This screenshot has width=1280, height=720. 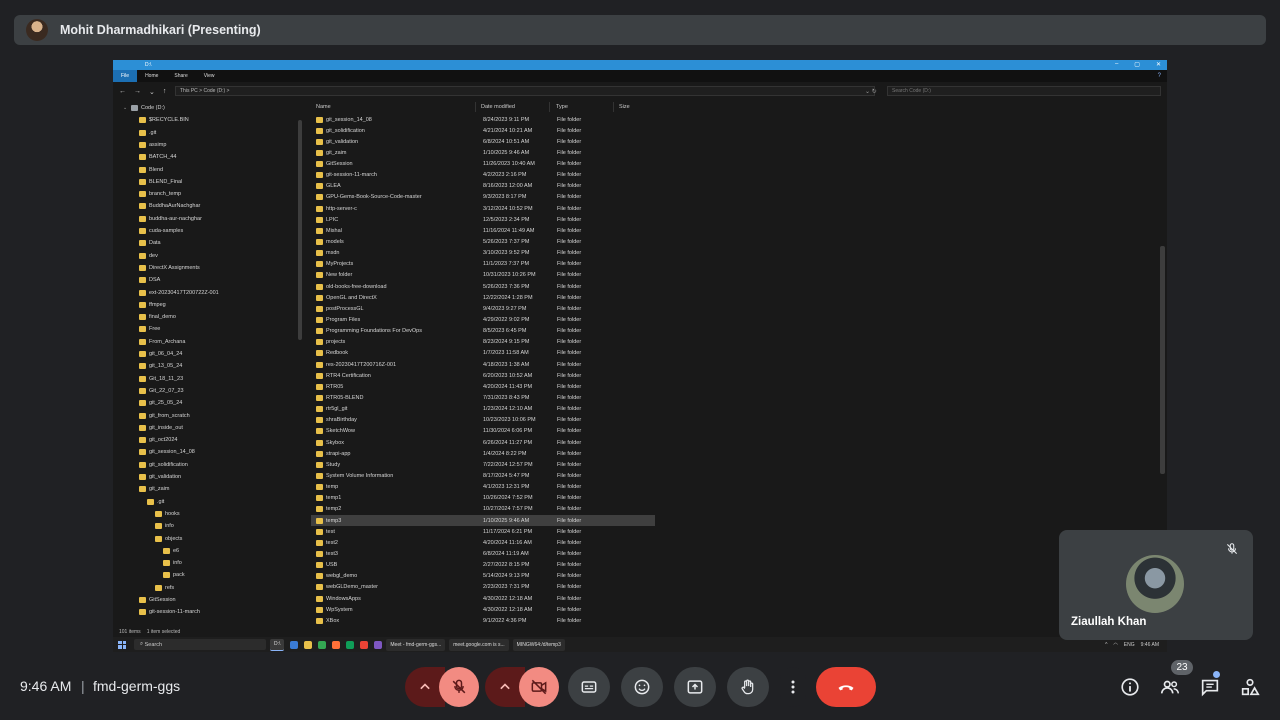 I want to click on tray-chevron-icon: ^, so click(x=1106, y=645).